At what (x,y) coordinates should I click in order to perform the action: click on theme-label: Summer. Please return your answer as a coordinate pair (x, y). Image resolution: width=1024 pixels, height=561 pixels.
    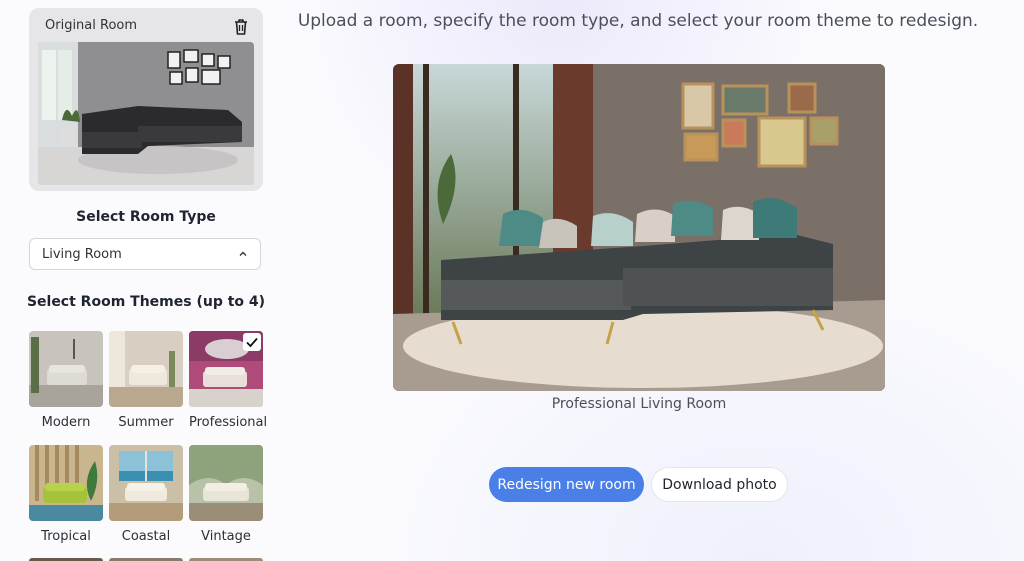
    Looking at the image, I should click on (146, 422).